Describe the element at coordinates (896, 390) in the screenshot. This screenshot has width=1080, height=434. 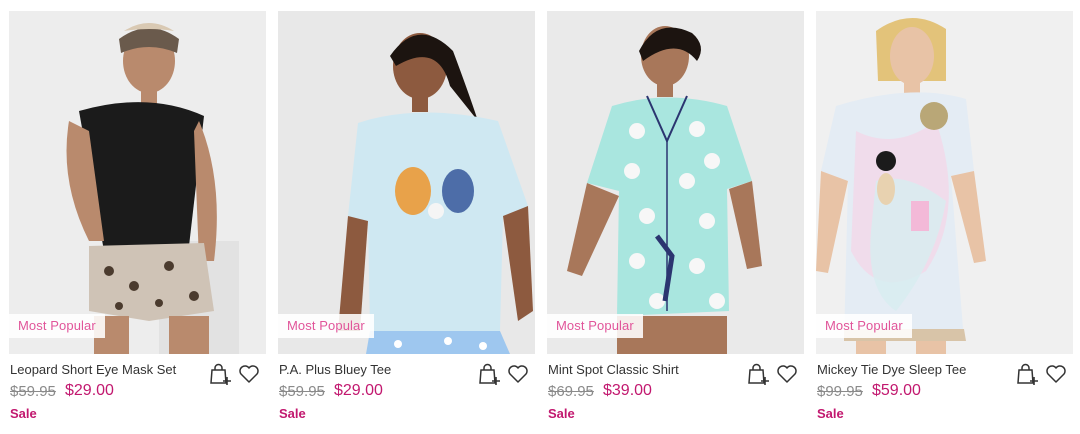
I see `sale-price: $59.00` at that location.